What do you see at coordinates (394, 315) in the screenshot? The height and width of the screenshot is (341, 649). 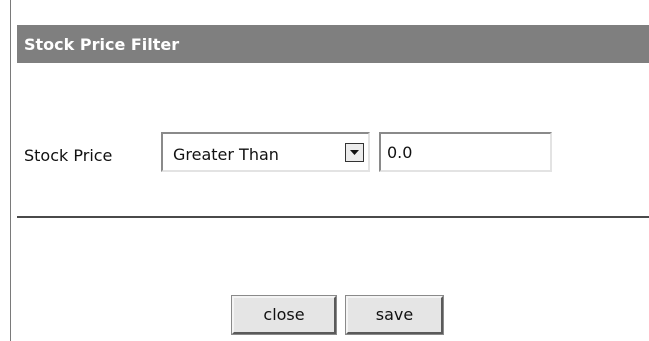 I see `save-button: save` at bounding box center [394, 315].